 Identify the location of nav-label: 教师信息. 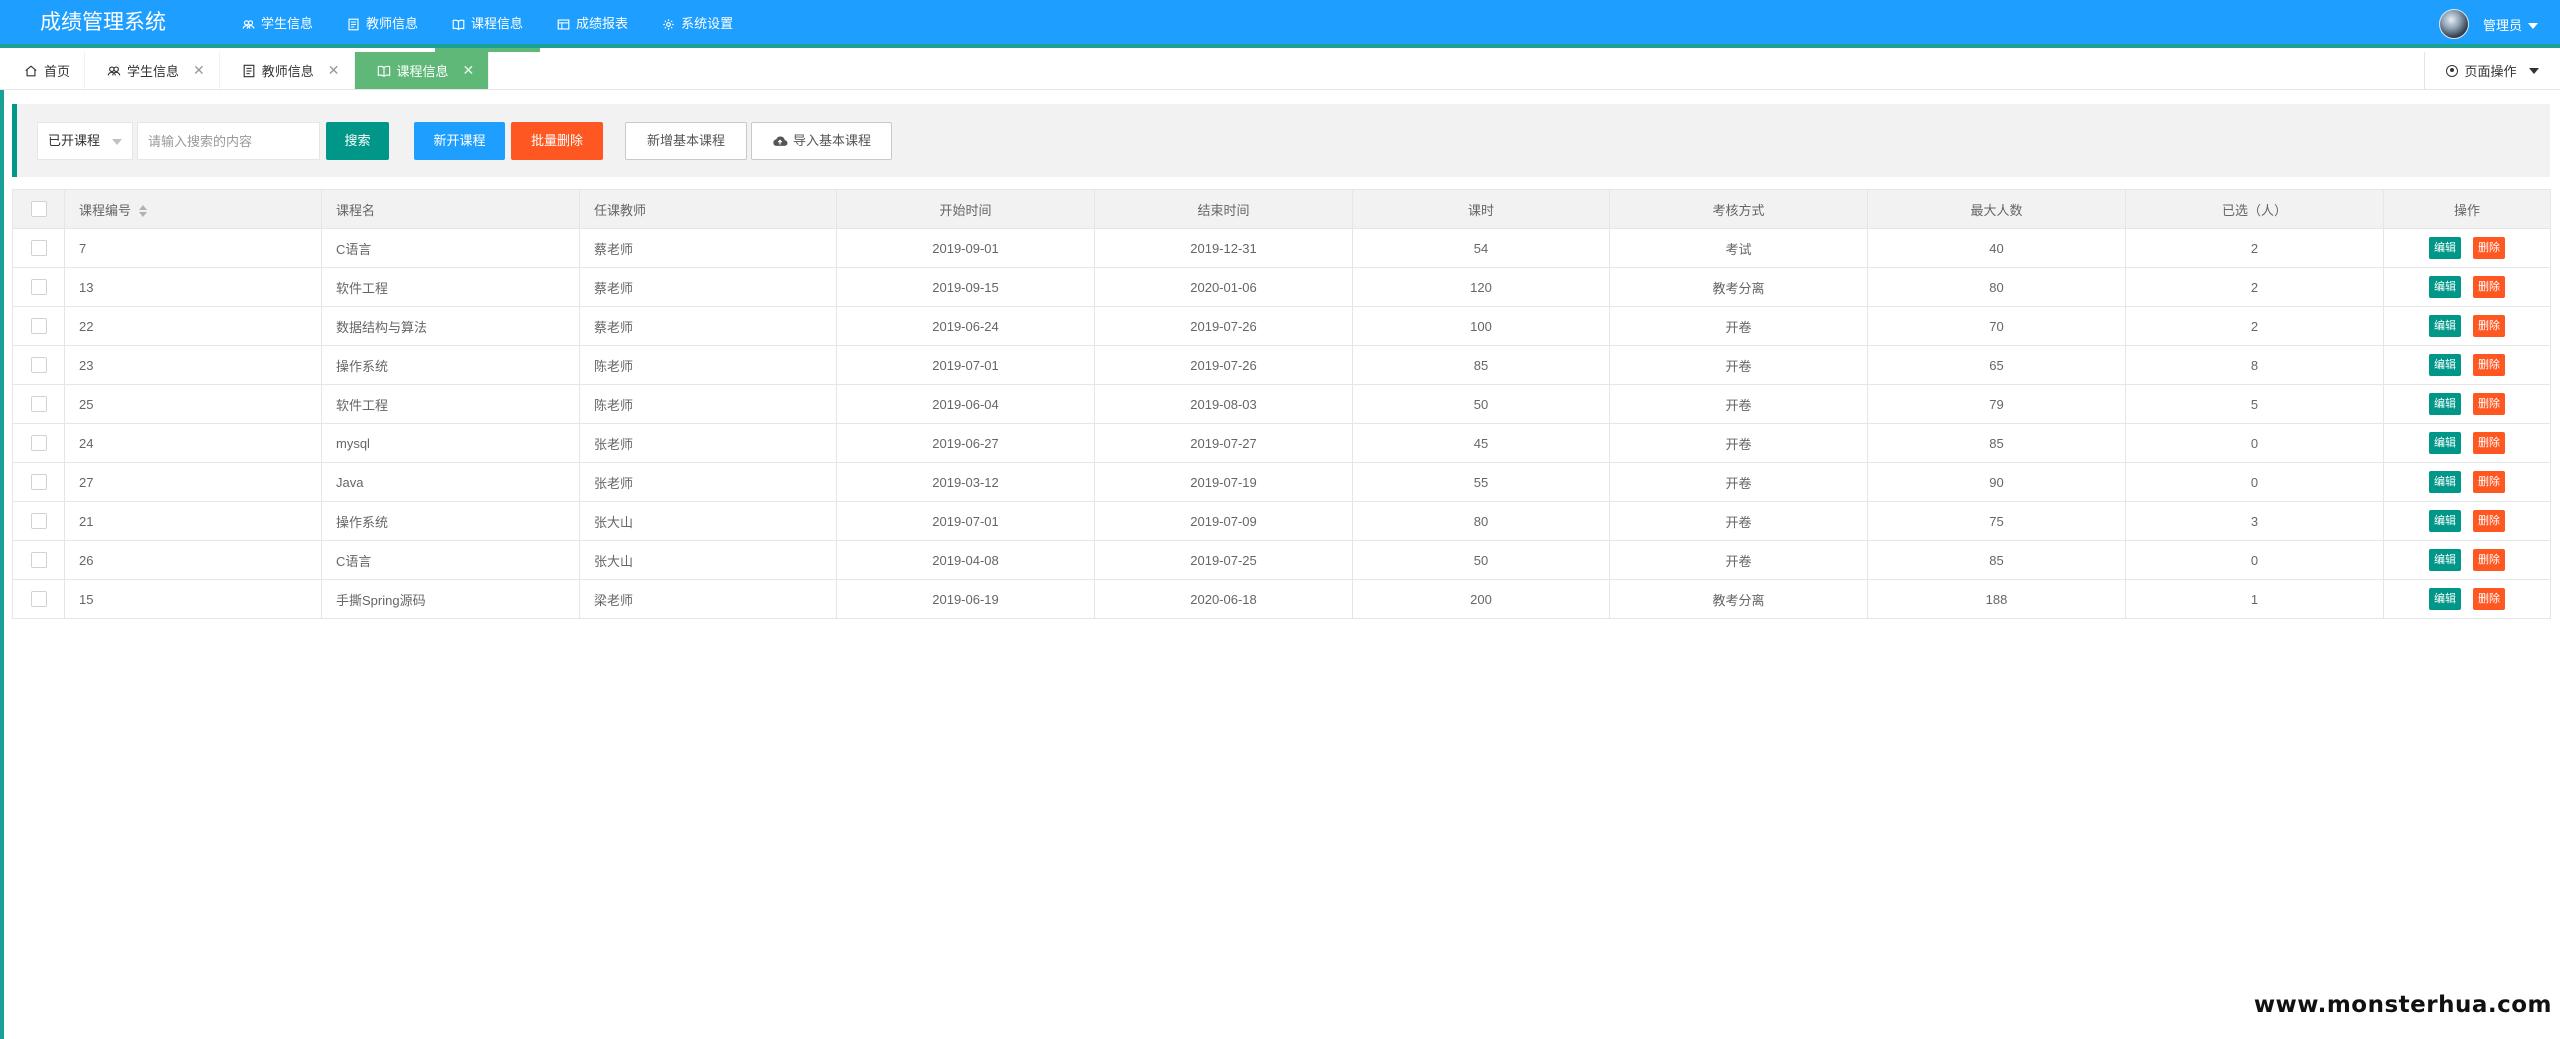
(392, 23).